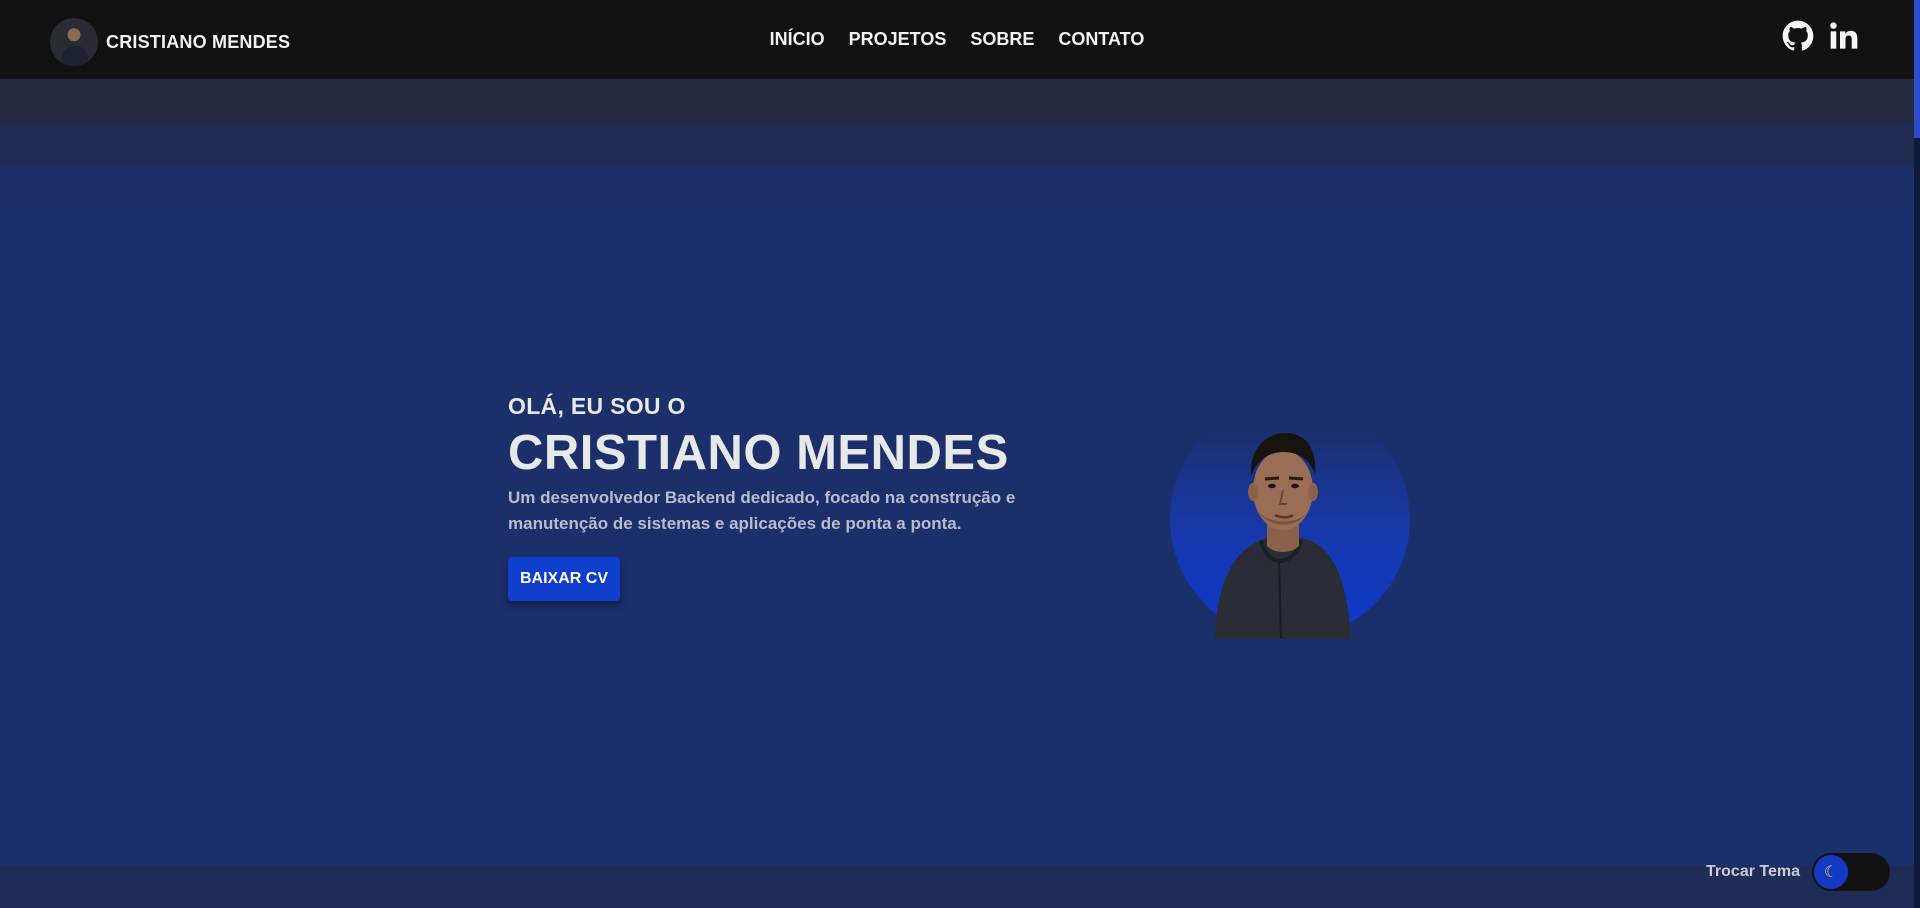 The image size is (1920, 908). I want to click on nav-link-projetos: PROJETOS, so click(898, 39).